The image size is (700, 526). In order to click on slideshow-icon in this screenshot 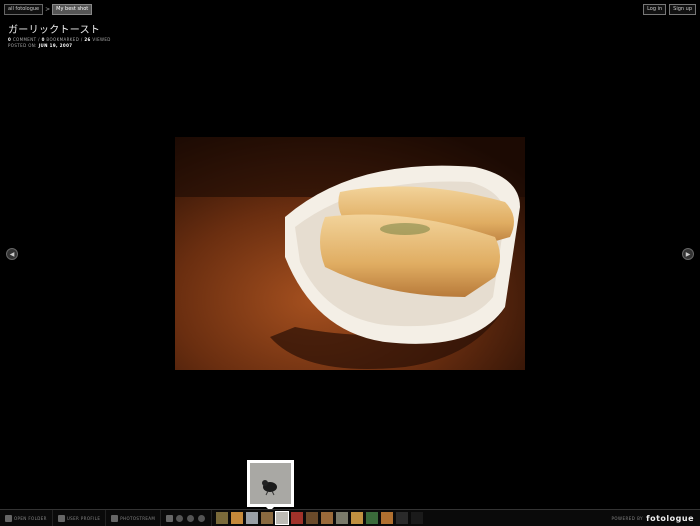, I will do `click(170, 518)`.